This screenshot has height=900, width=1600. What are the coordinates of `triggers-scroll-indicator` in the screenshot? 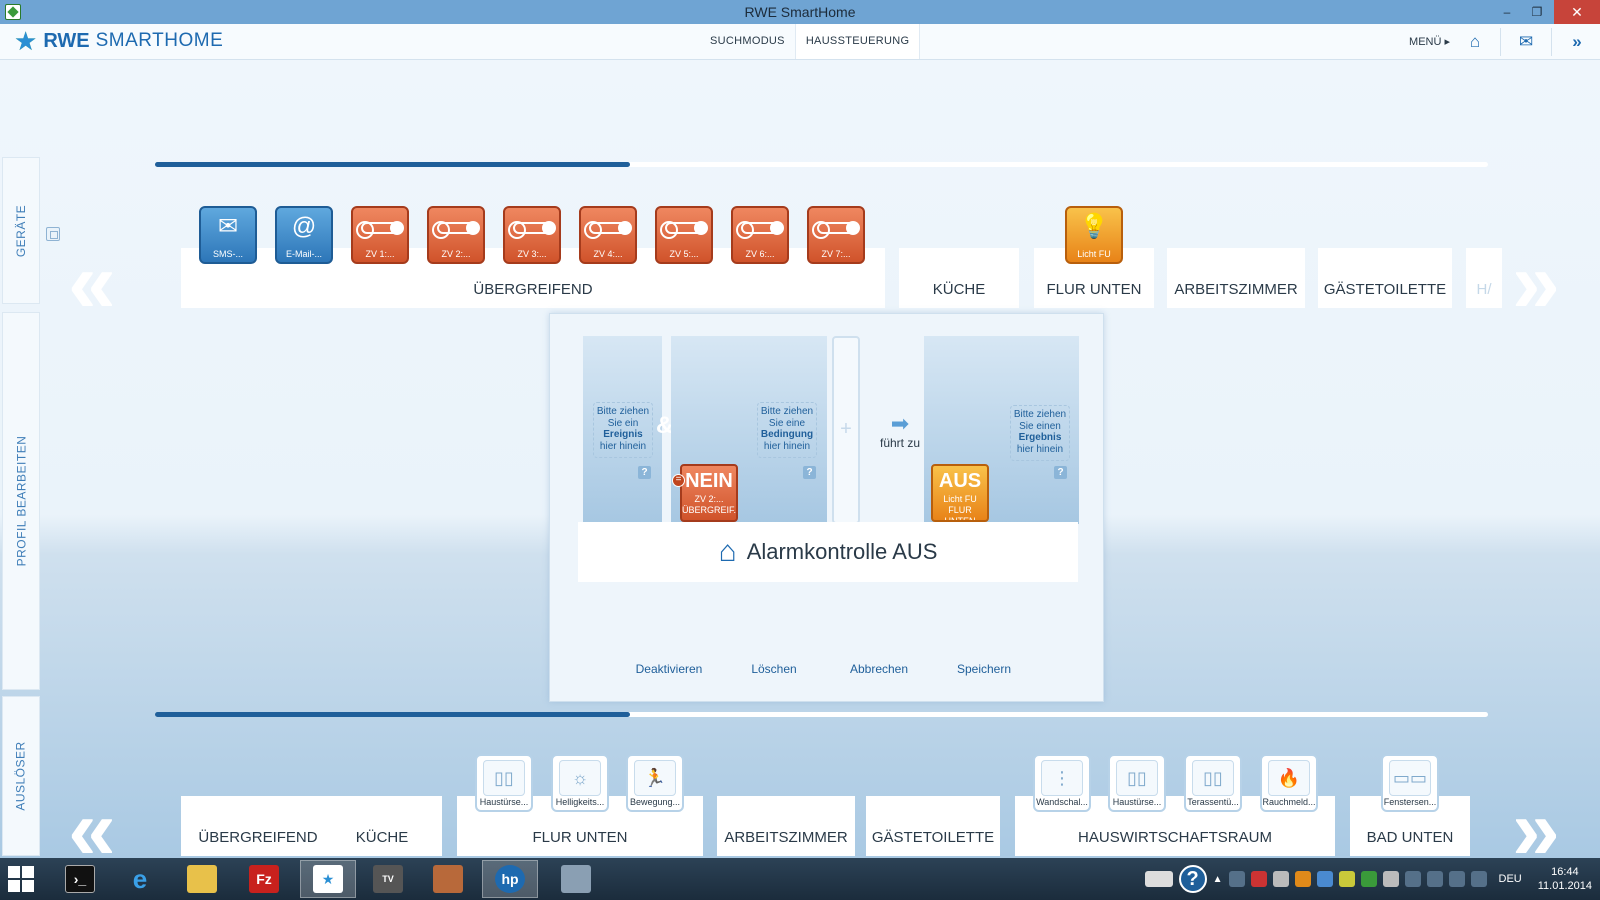 It's located at (821, 714).